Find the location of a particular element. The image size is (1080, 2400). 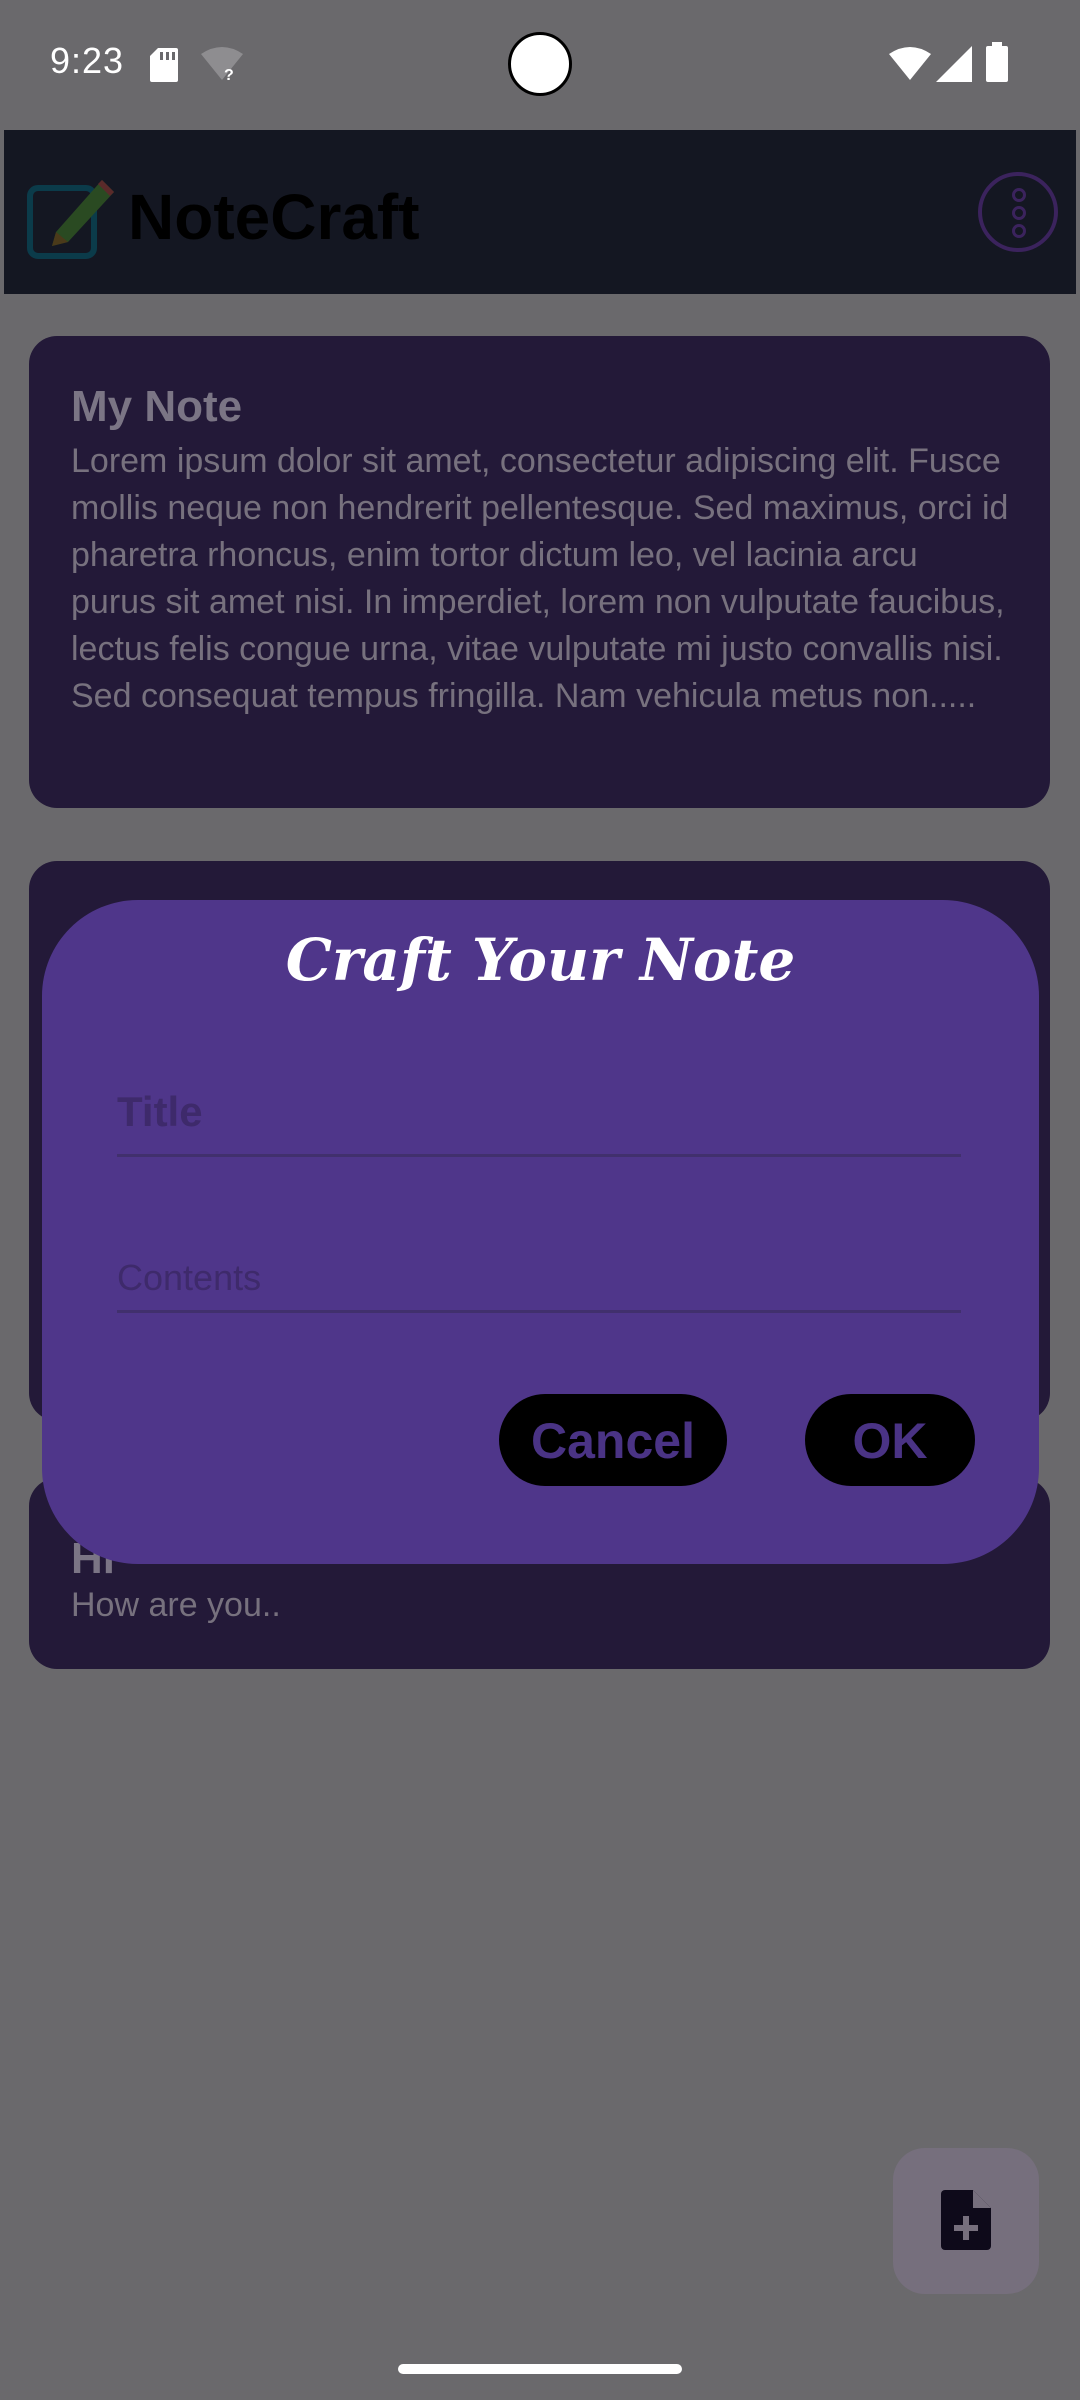

contents-input is located at coordinates (539, 1278).